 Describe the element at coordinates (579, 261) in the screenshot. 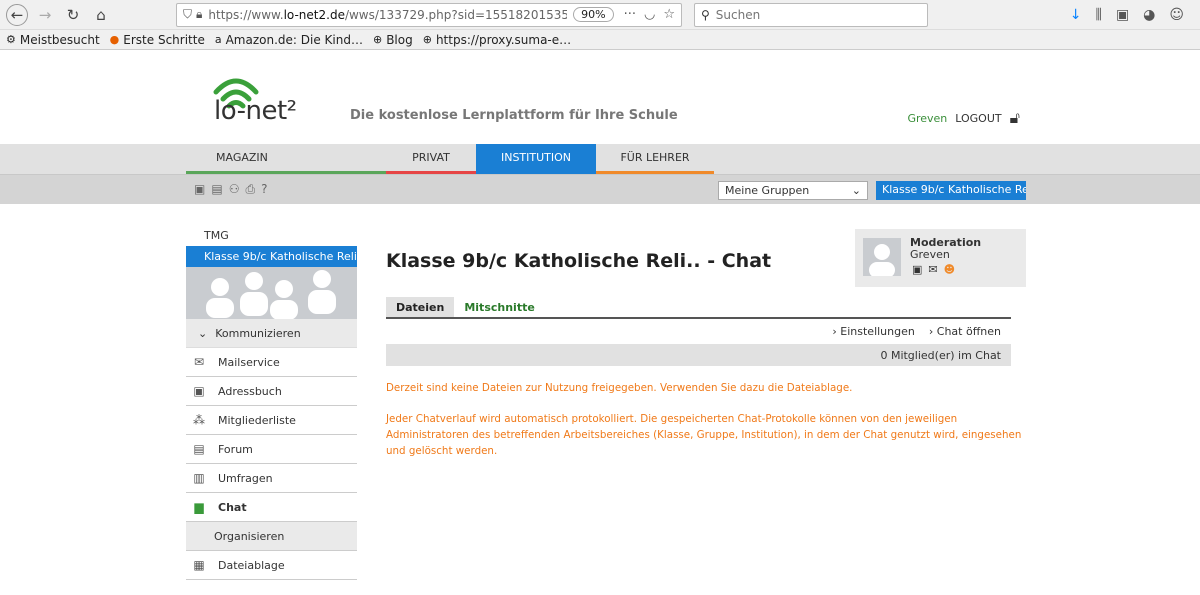

I see `page-title: Klasse 9b/c Katholische Reli.. - Chat` at that location.